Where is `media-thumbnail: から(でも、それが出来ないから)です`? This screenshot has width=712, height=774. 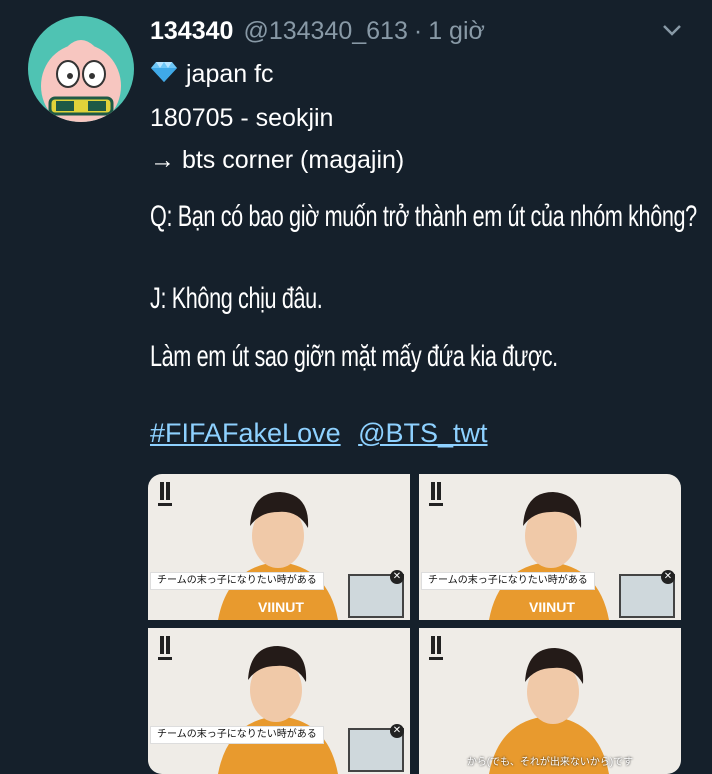 media-thumbnail: から(でも、それが出来ないから)です is located at coordinates (550, 701).